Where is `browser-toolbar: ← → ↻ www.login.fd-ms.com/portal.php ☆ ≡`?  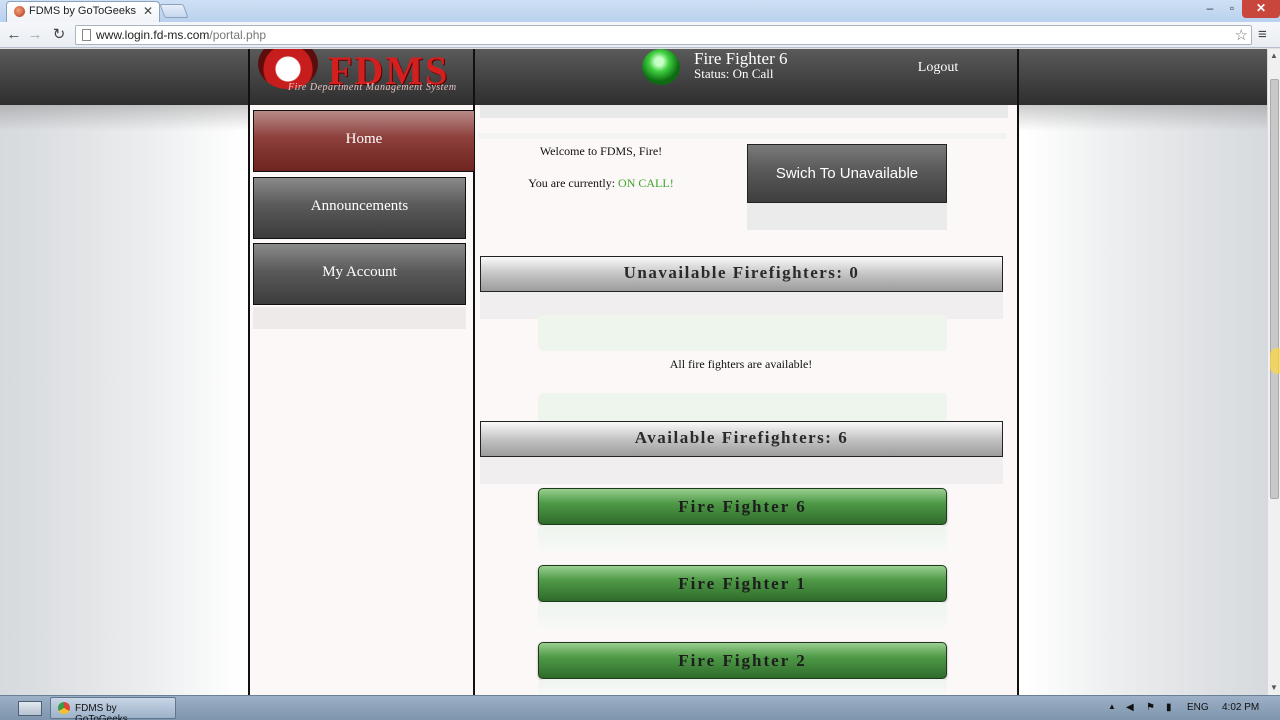 browser-toolbar: ← → ↻ www.login.fd-ms.com/portal.php ☆ ≡ is located at coordinates (640, 35).